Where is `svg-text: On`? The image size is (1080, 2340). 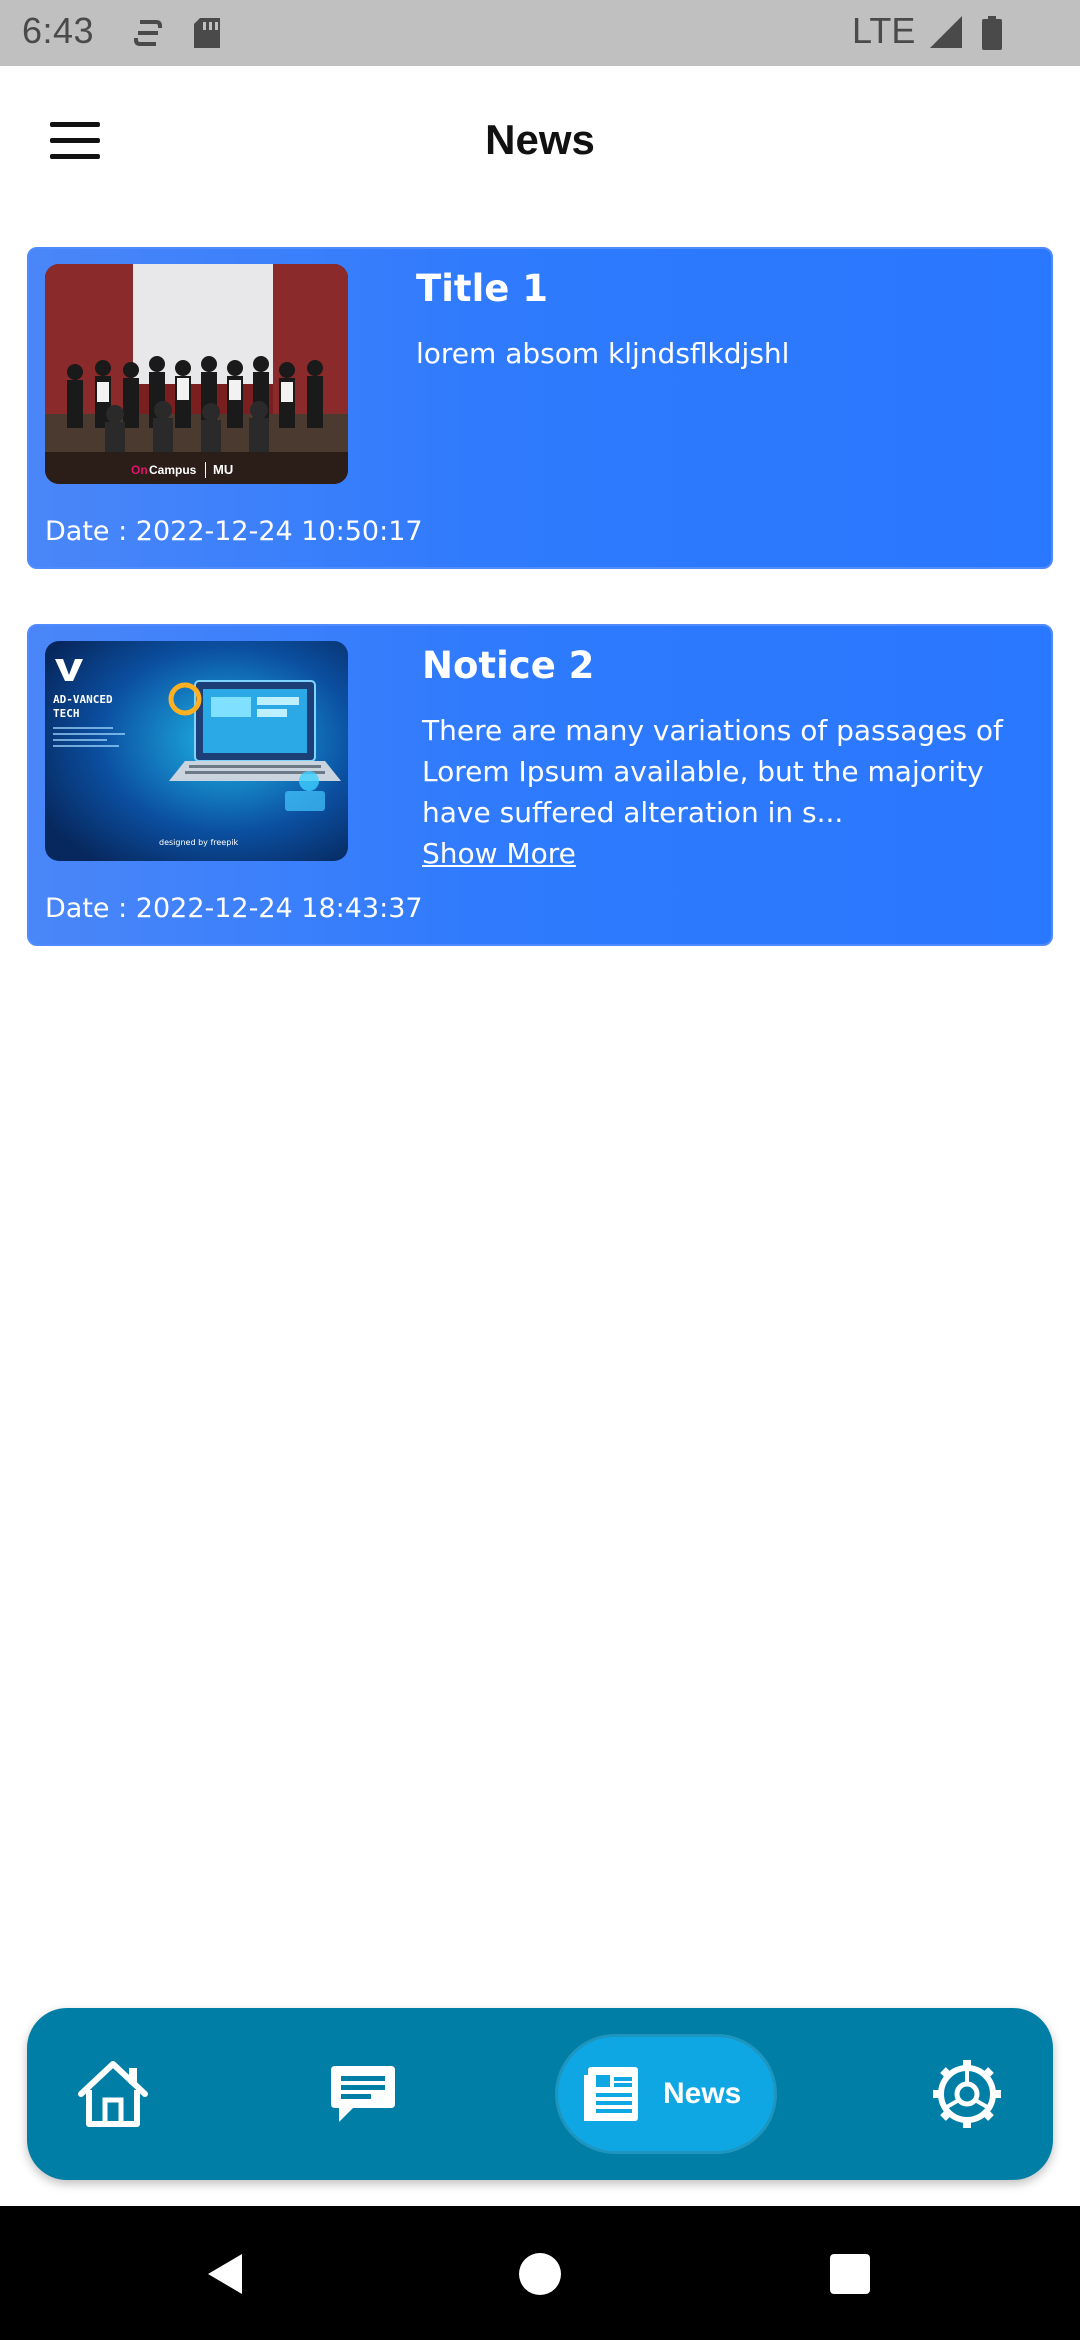 svg-text: On is located at coordinates (139, 470).